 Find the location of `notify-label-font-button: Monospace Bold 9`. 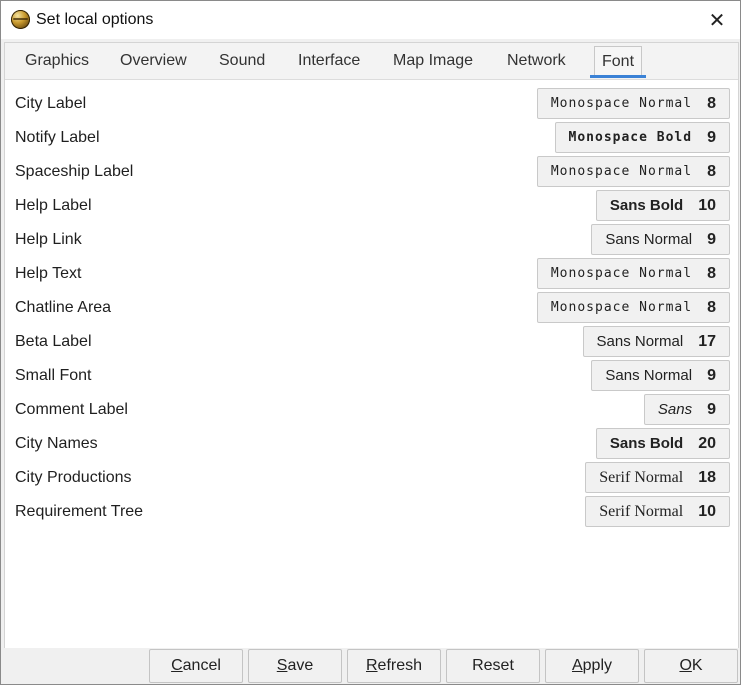

notify-label-font-button: Monospace Bold 9 is located at coordinates (642, 137).